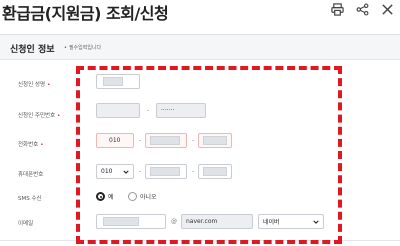 This screenshot has height=246, width=400. I want to click on phone-label: 전화번호 •, so click(31, 144).